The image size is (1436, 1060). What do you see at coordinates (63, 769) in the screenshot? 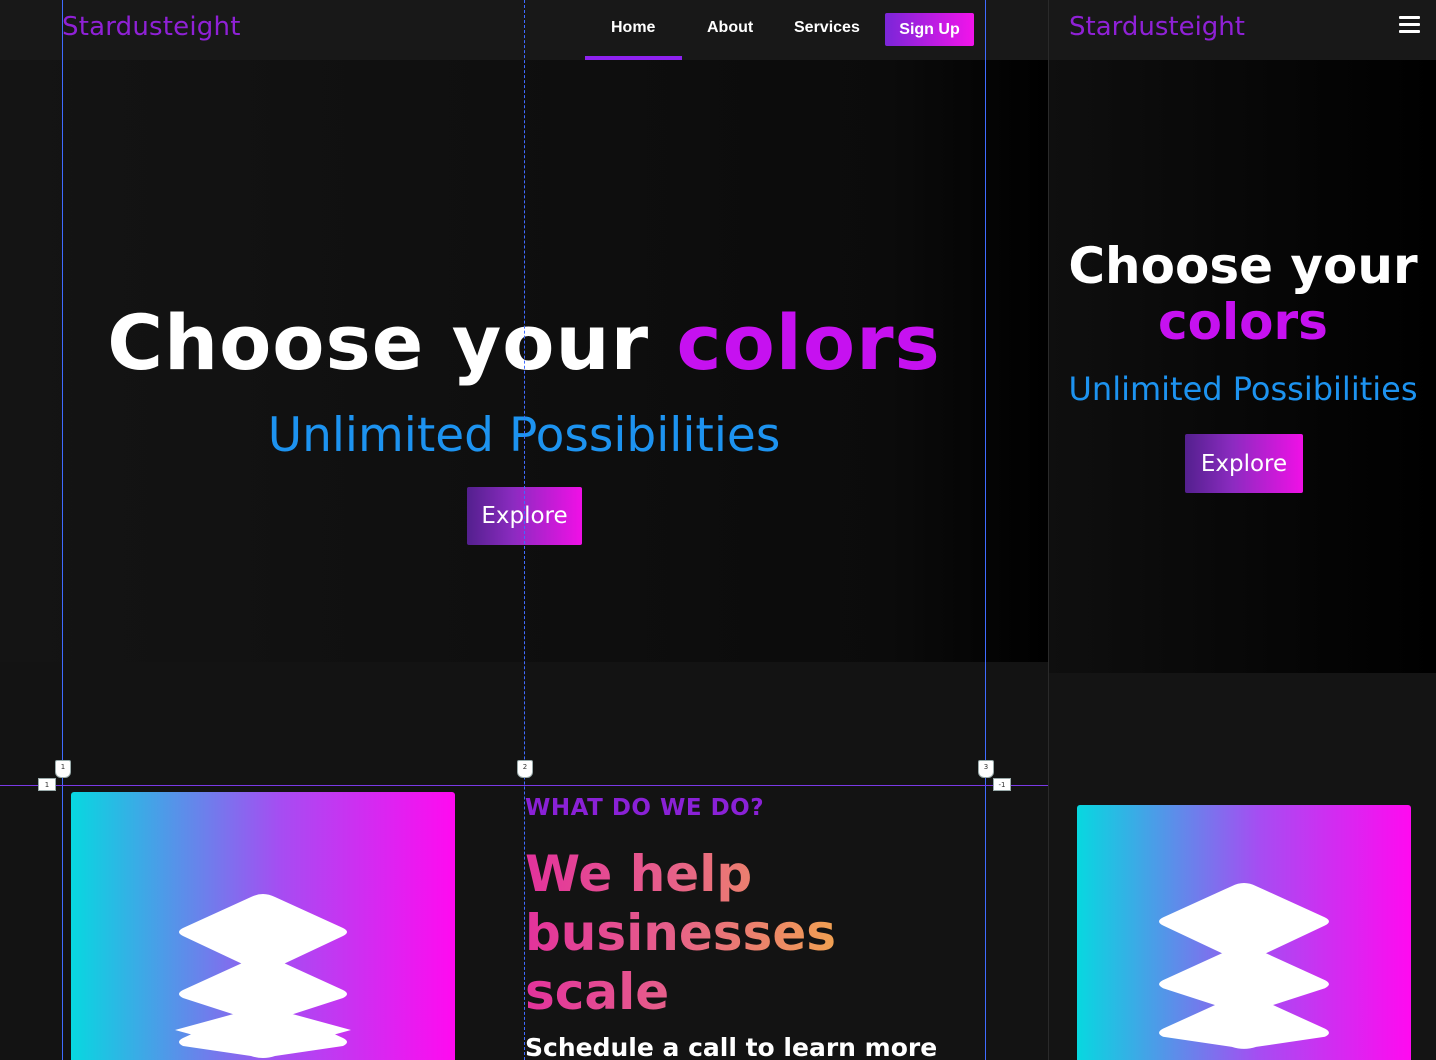
I see `guide-marker: 1` at bounding box center [63, 769].